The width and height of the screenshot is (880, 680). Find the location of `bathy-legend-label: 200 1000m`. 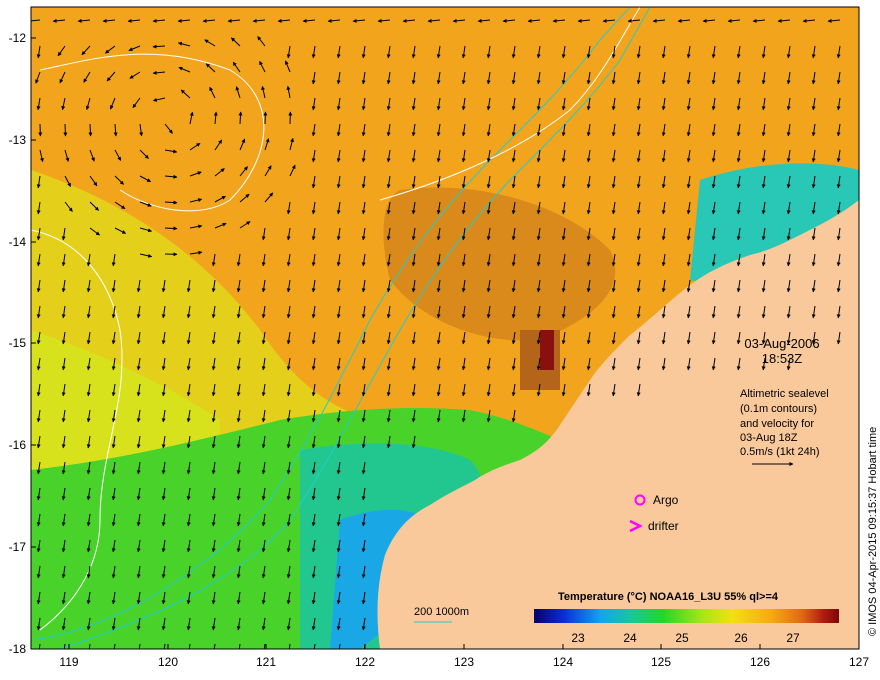

bathy-legend-label: 200 1000m is located at coordinates (441, 612).